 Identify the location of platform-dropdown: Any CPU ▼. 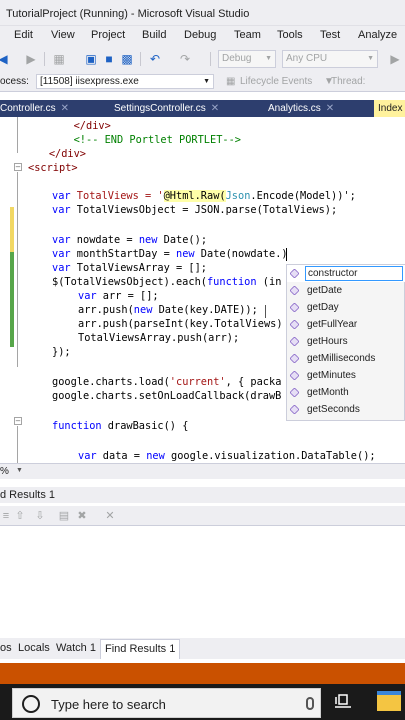
(330, 59).